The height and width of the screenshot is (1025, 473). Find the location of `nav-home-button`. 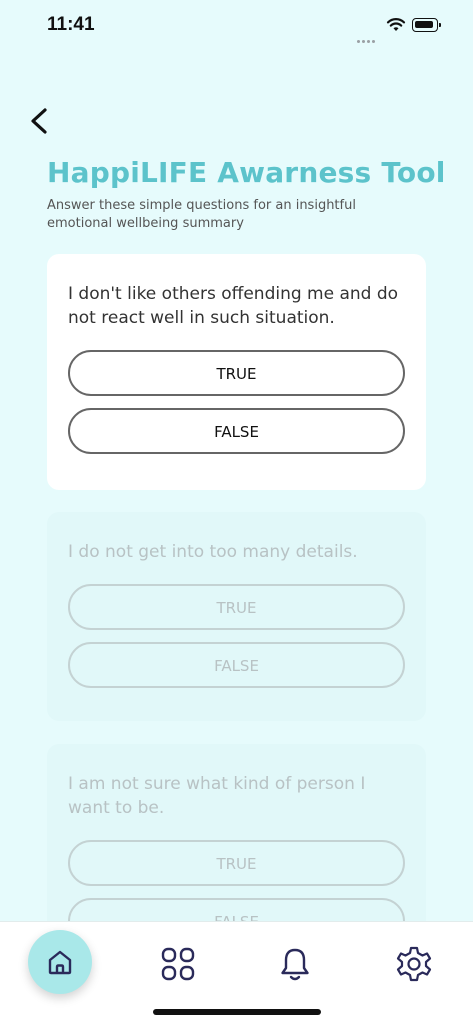

nav-home-button is located at coordinates (60, 962).